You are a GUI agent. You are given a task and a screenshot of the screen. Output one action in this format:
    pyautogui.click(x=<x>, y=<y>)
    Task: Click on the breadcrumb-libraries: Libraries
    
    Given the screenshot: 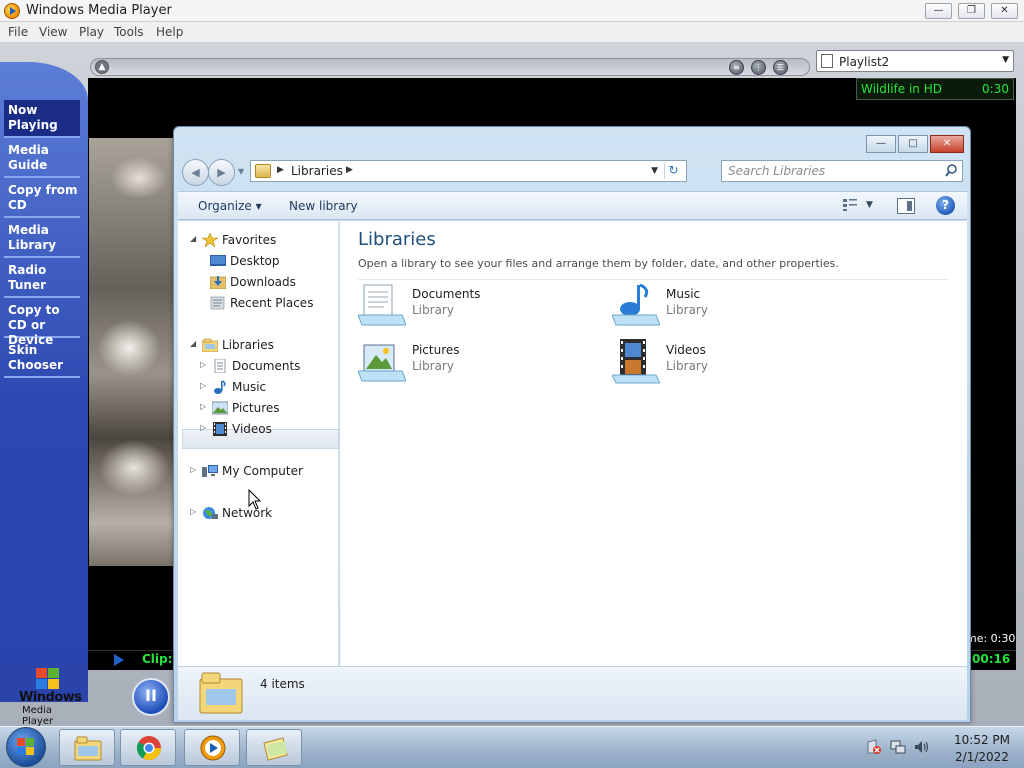 What is the action you would take?
    pyautogui.click(x=317, y=171)
    